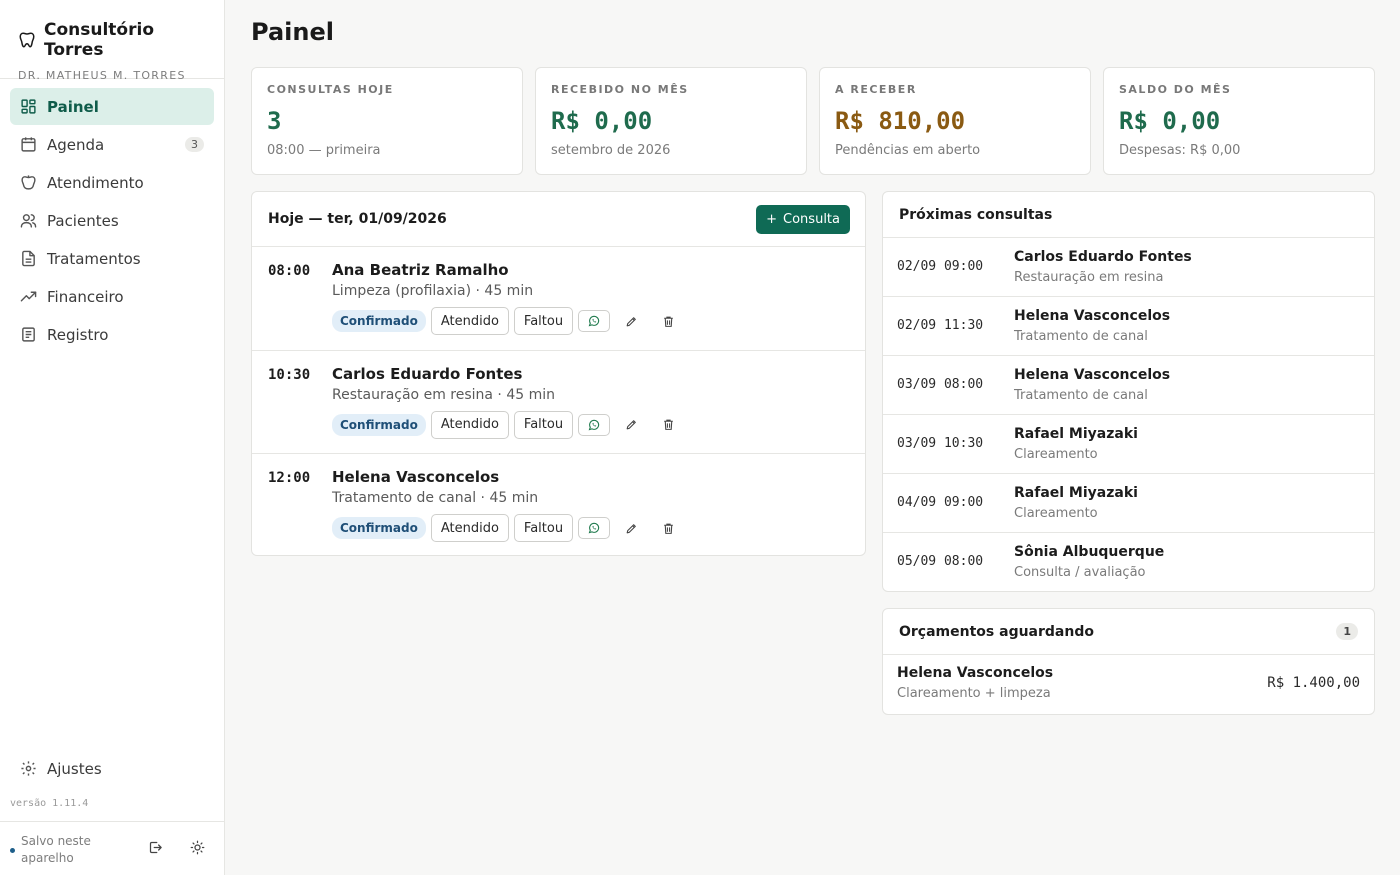 The width and height of the screenshot is (1400, 875). I want to click on appointment-desc: Limpeza (profilaxia) · 45 min, so click(433, 291).